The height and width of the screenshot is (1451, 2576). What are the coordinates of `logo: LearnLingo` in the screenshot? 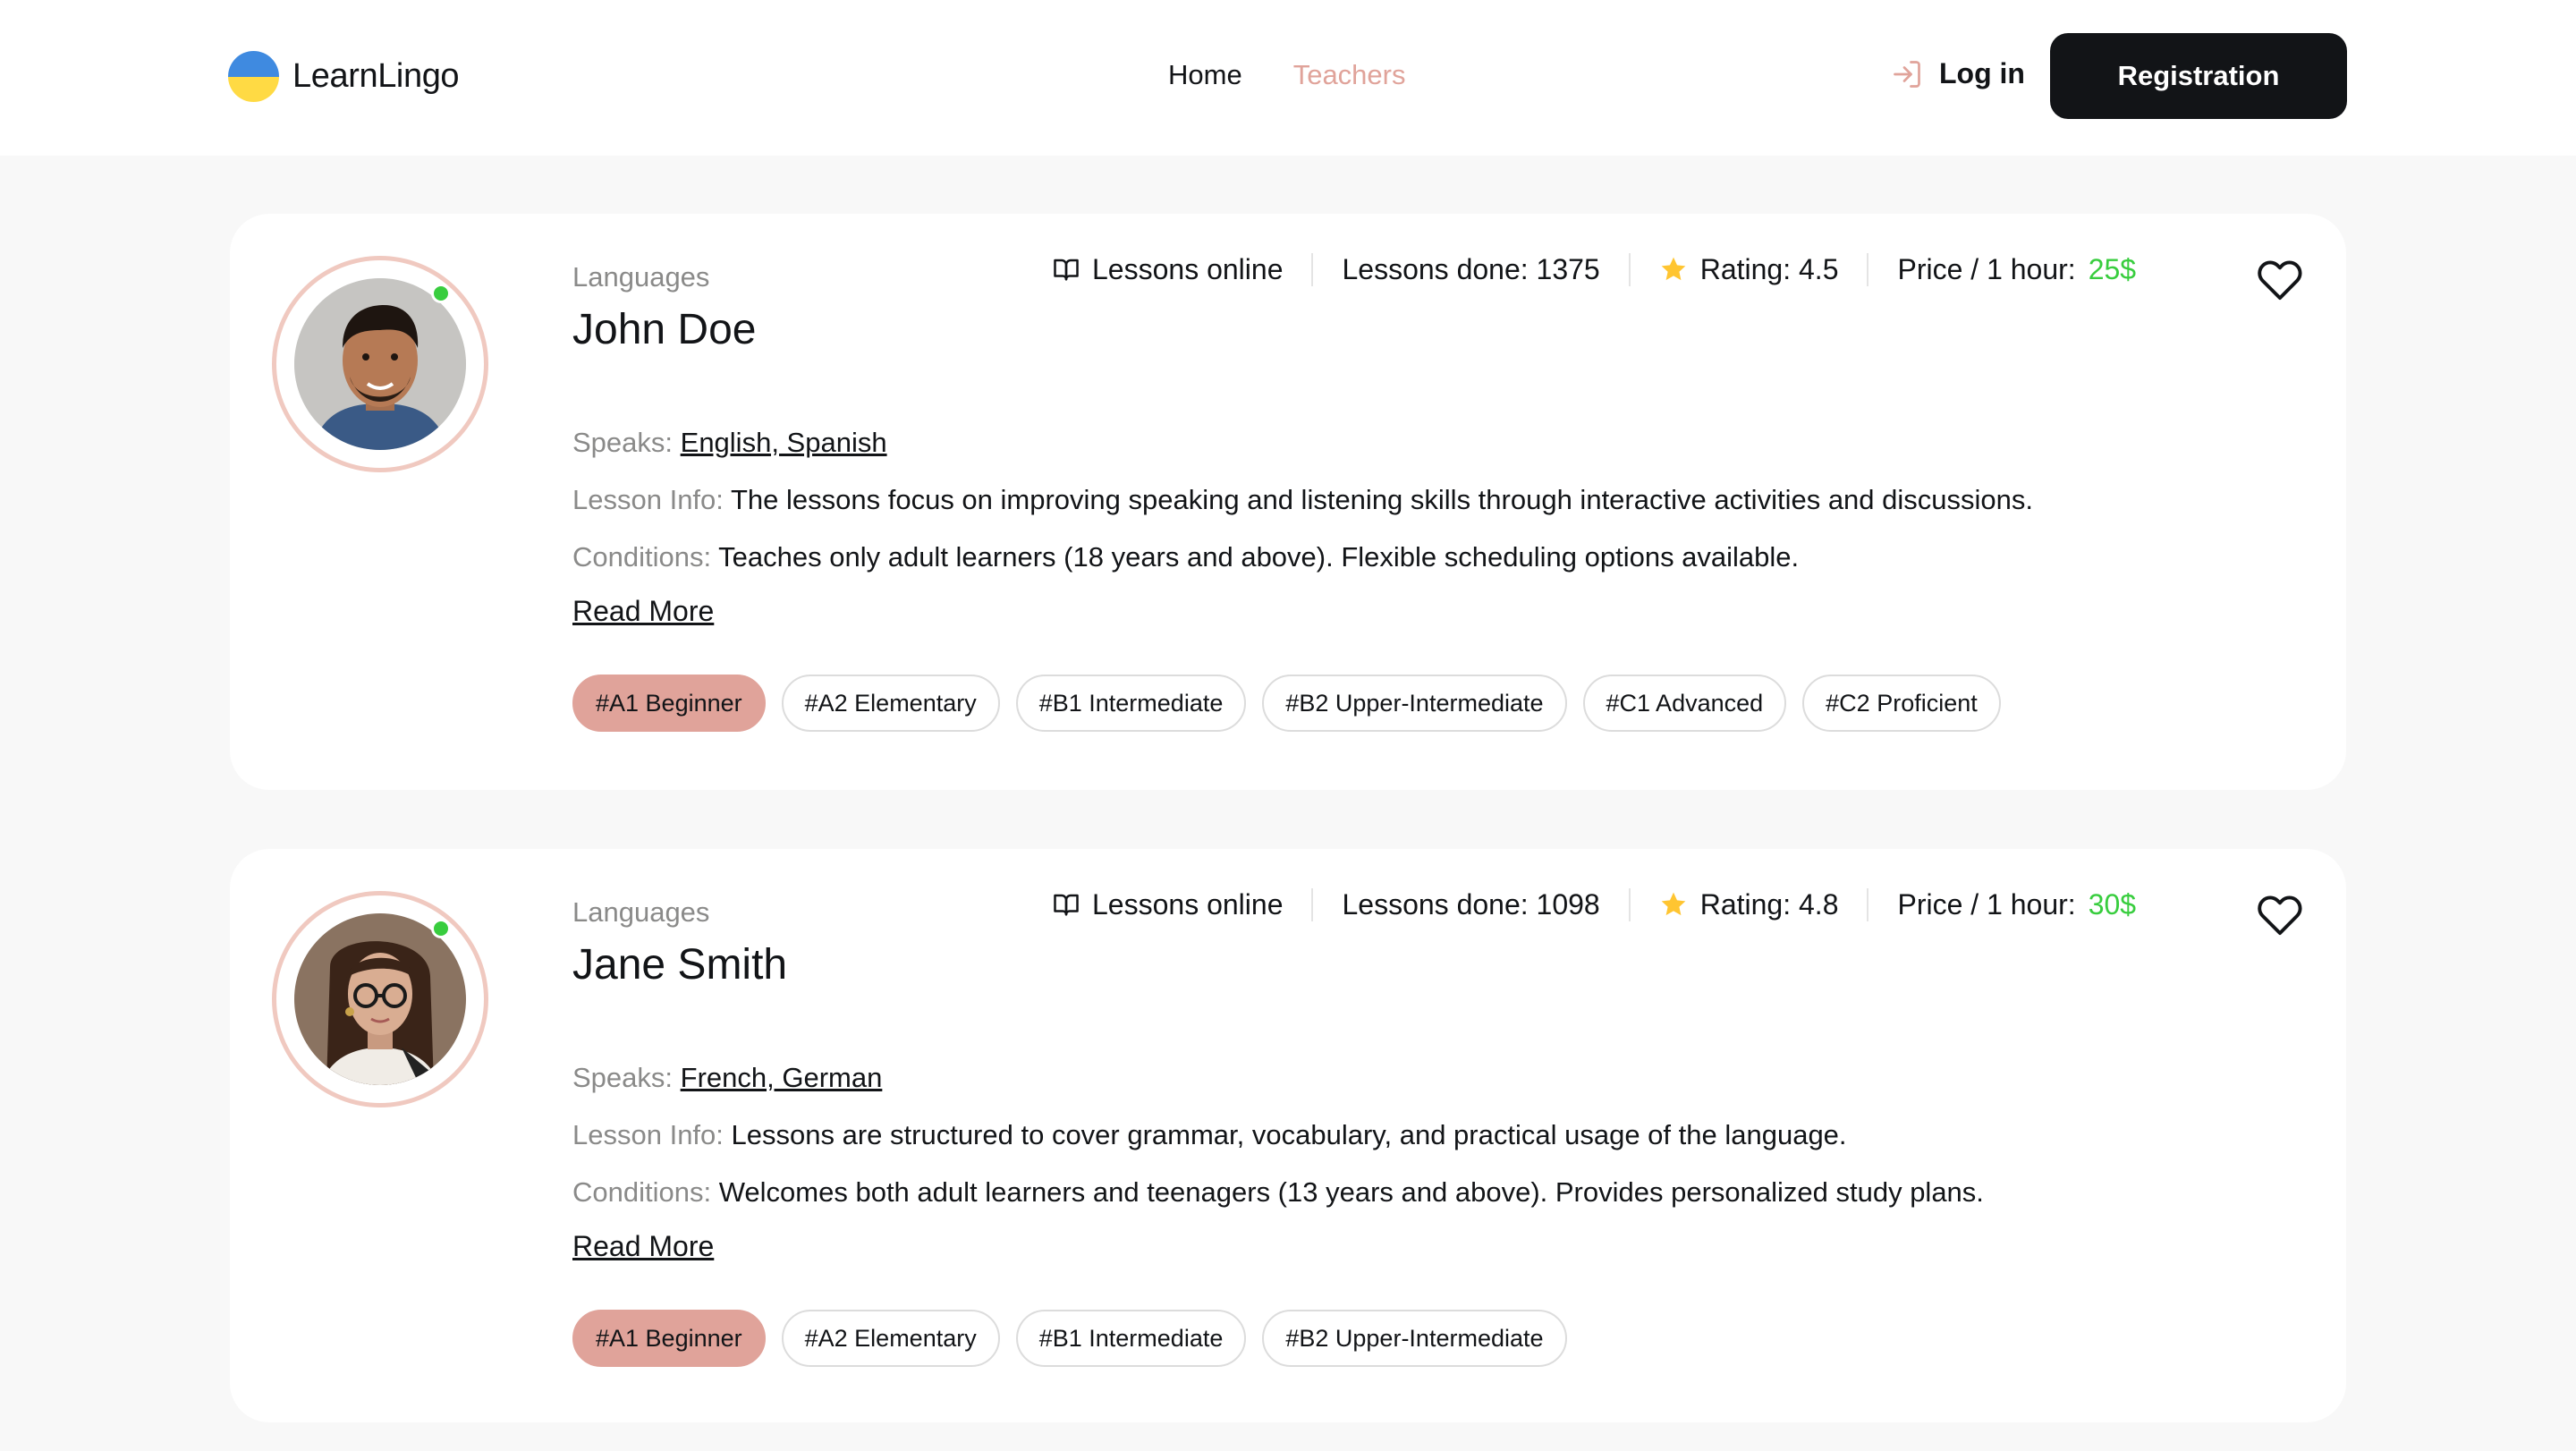 It's located at (344, 76).